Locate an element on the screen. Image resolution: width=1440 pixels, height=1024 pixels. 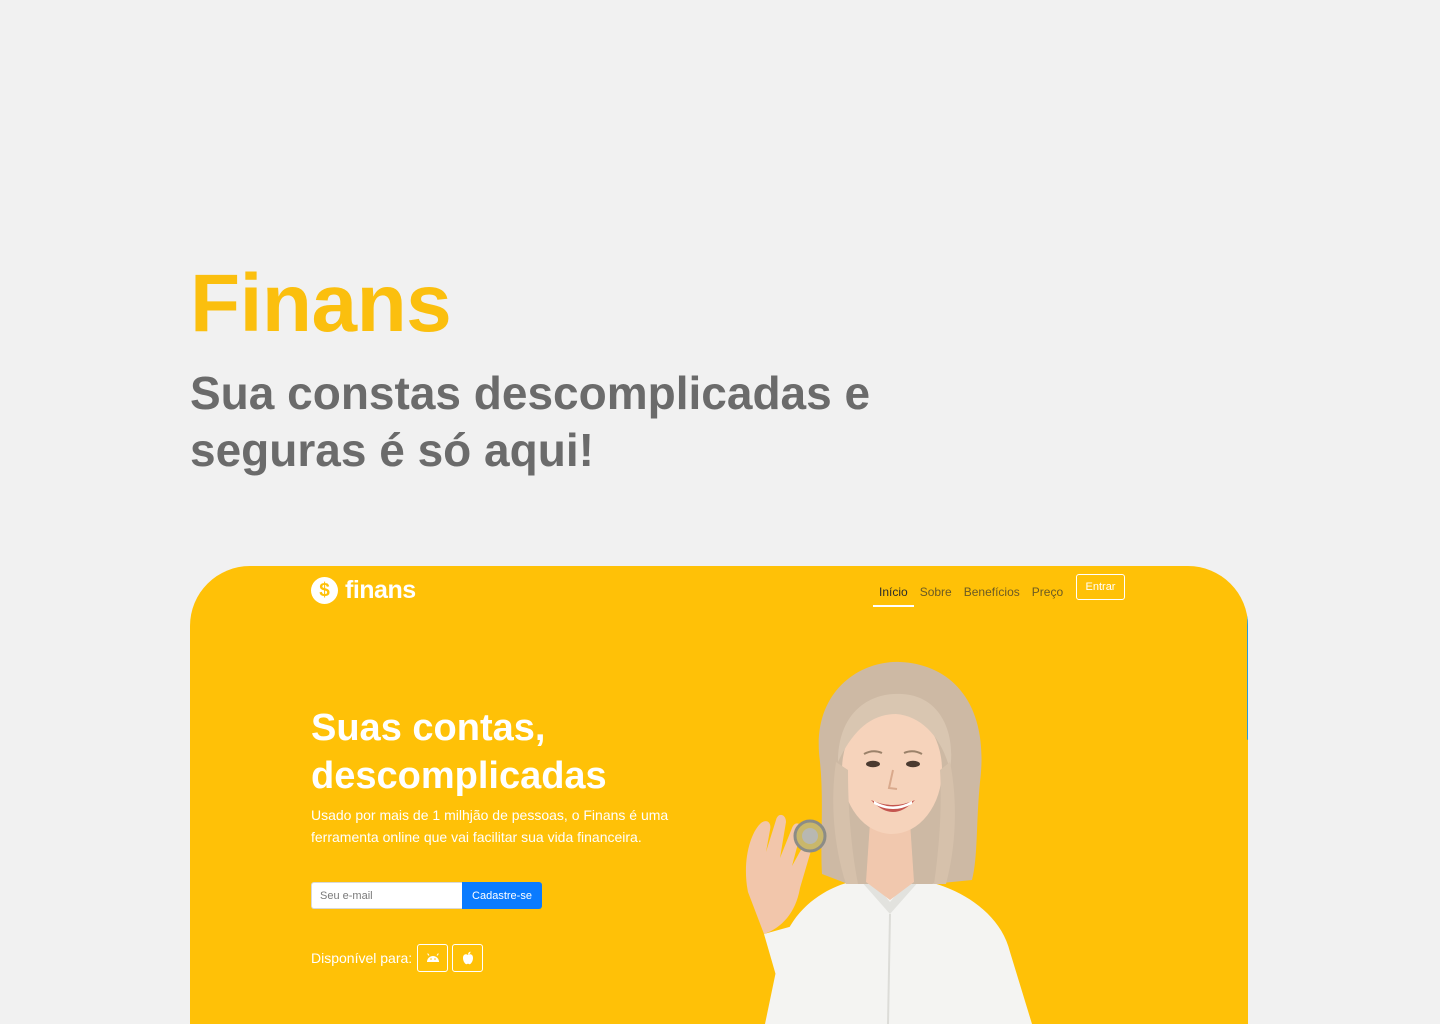
android-icon is located at coordinates (432, 957).